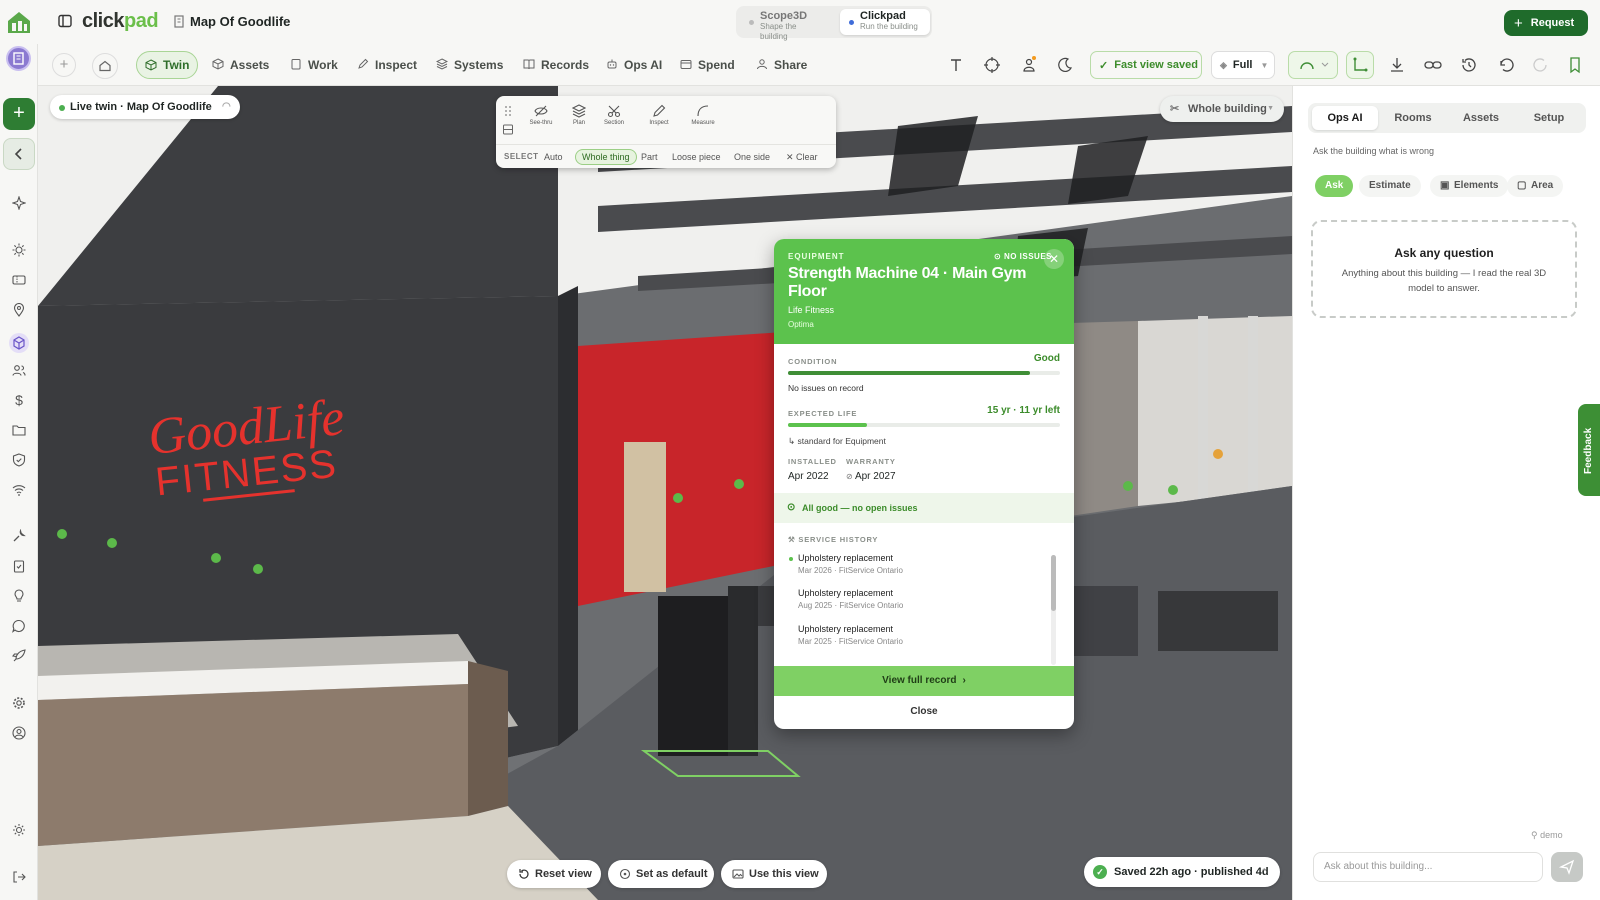 This screenshot has width=1600, height=900. Describe the element at coordinates (1053, 583) in the screenshot. I see `scrollbar-thumb` at that location.